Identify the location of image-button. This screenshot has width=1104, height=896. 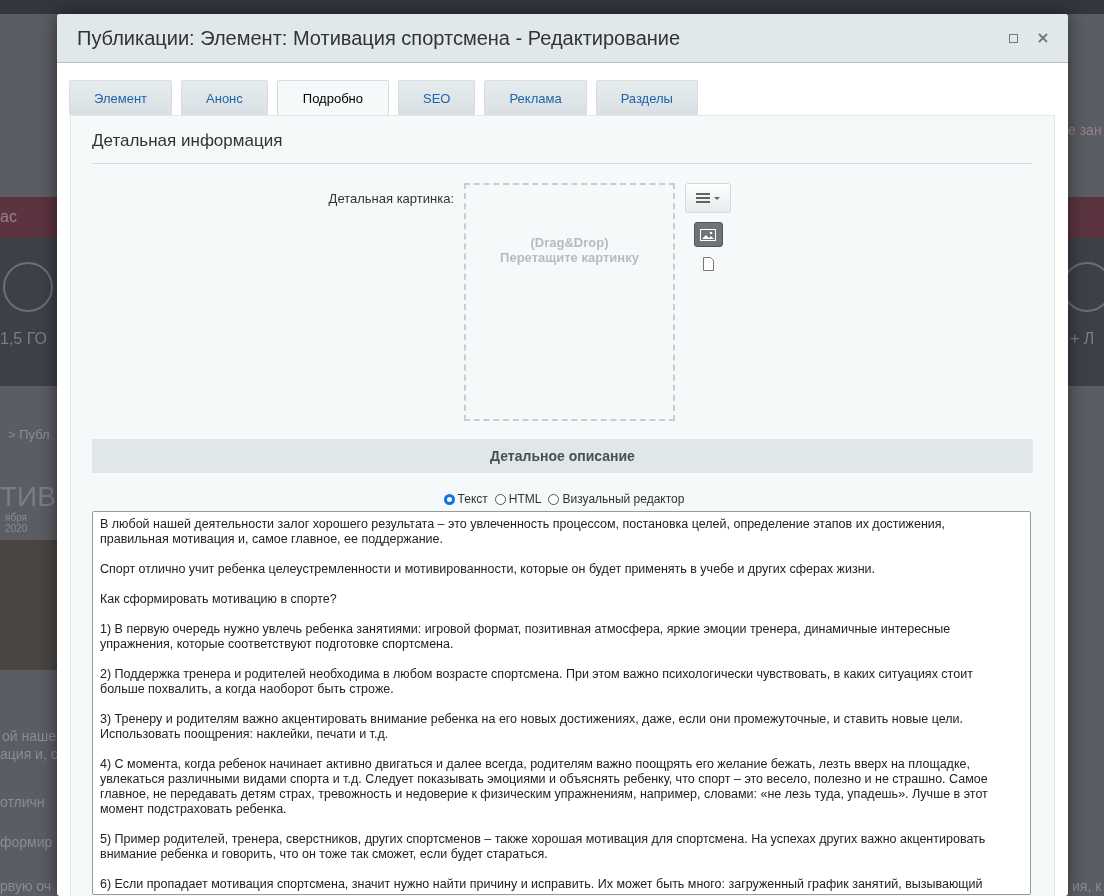
(708, 234).